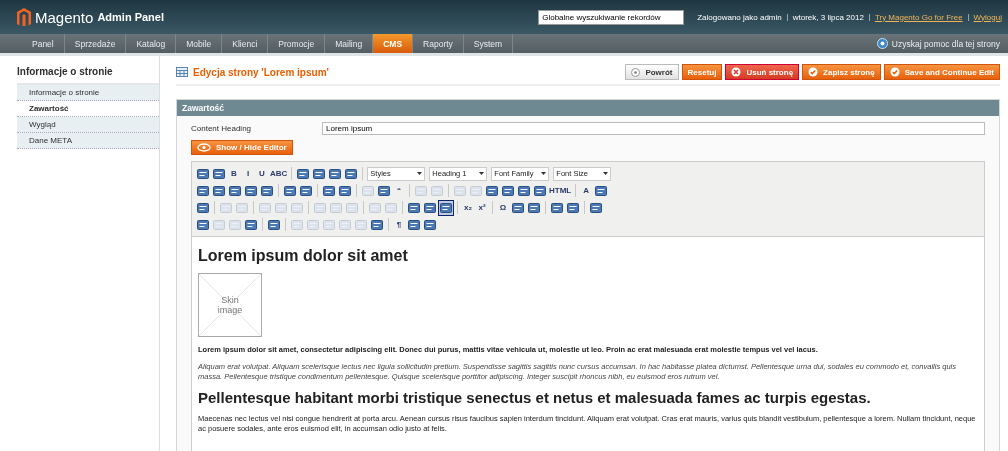 The height and width of the screenshot is (451, 1008). I want to click on eye-icon, so click(204, 147).